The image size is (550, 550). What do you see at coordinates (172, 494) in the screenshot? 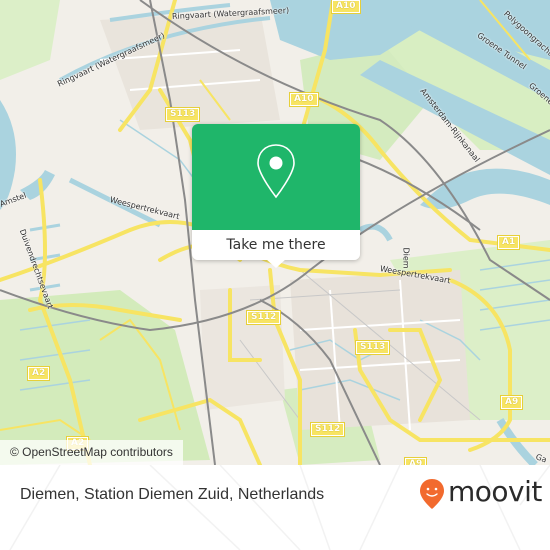
I see `place-name: Diemen, Station Diemen Zuid, Netherlands` at bounding box center [172, 494].